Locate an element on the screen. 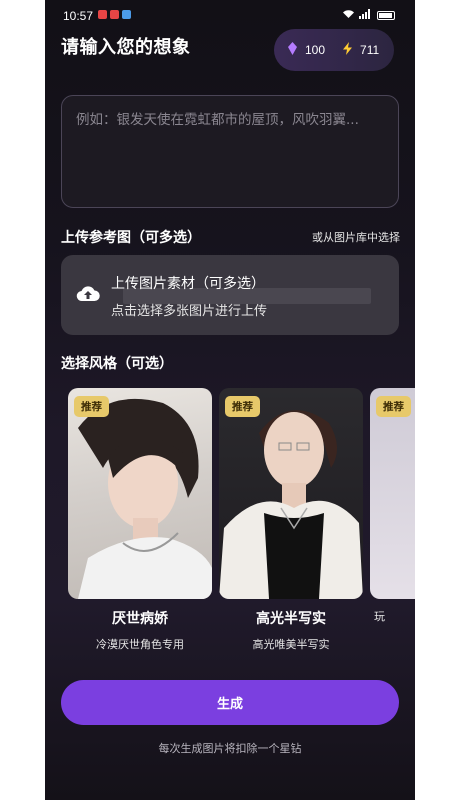 This screenshot has height=800, width=450. upload-area: 上传图片素材（可多选） 点击选择多张图片进行上传 is located at coordinates (230, 295).